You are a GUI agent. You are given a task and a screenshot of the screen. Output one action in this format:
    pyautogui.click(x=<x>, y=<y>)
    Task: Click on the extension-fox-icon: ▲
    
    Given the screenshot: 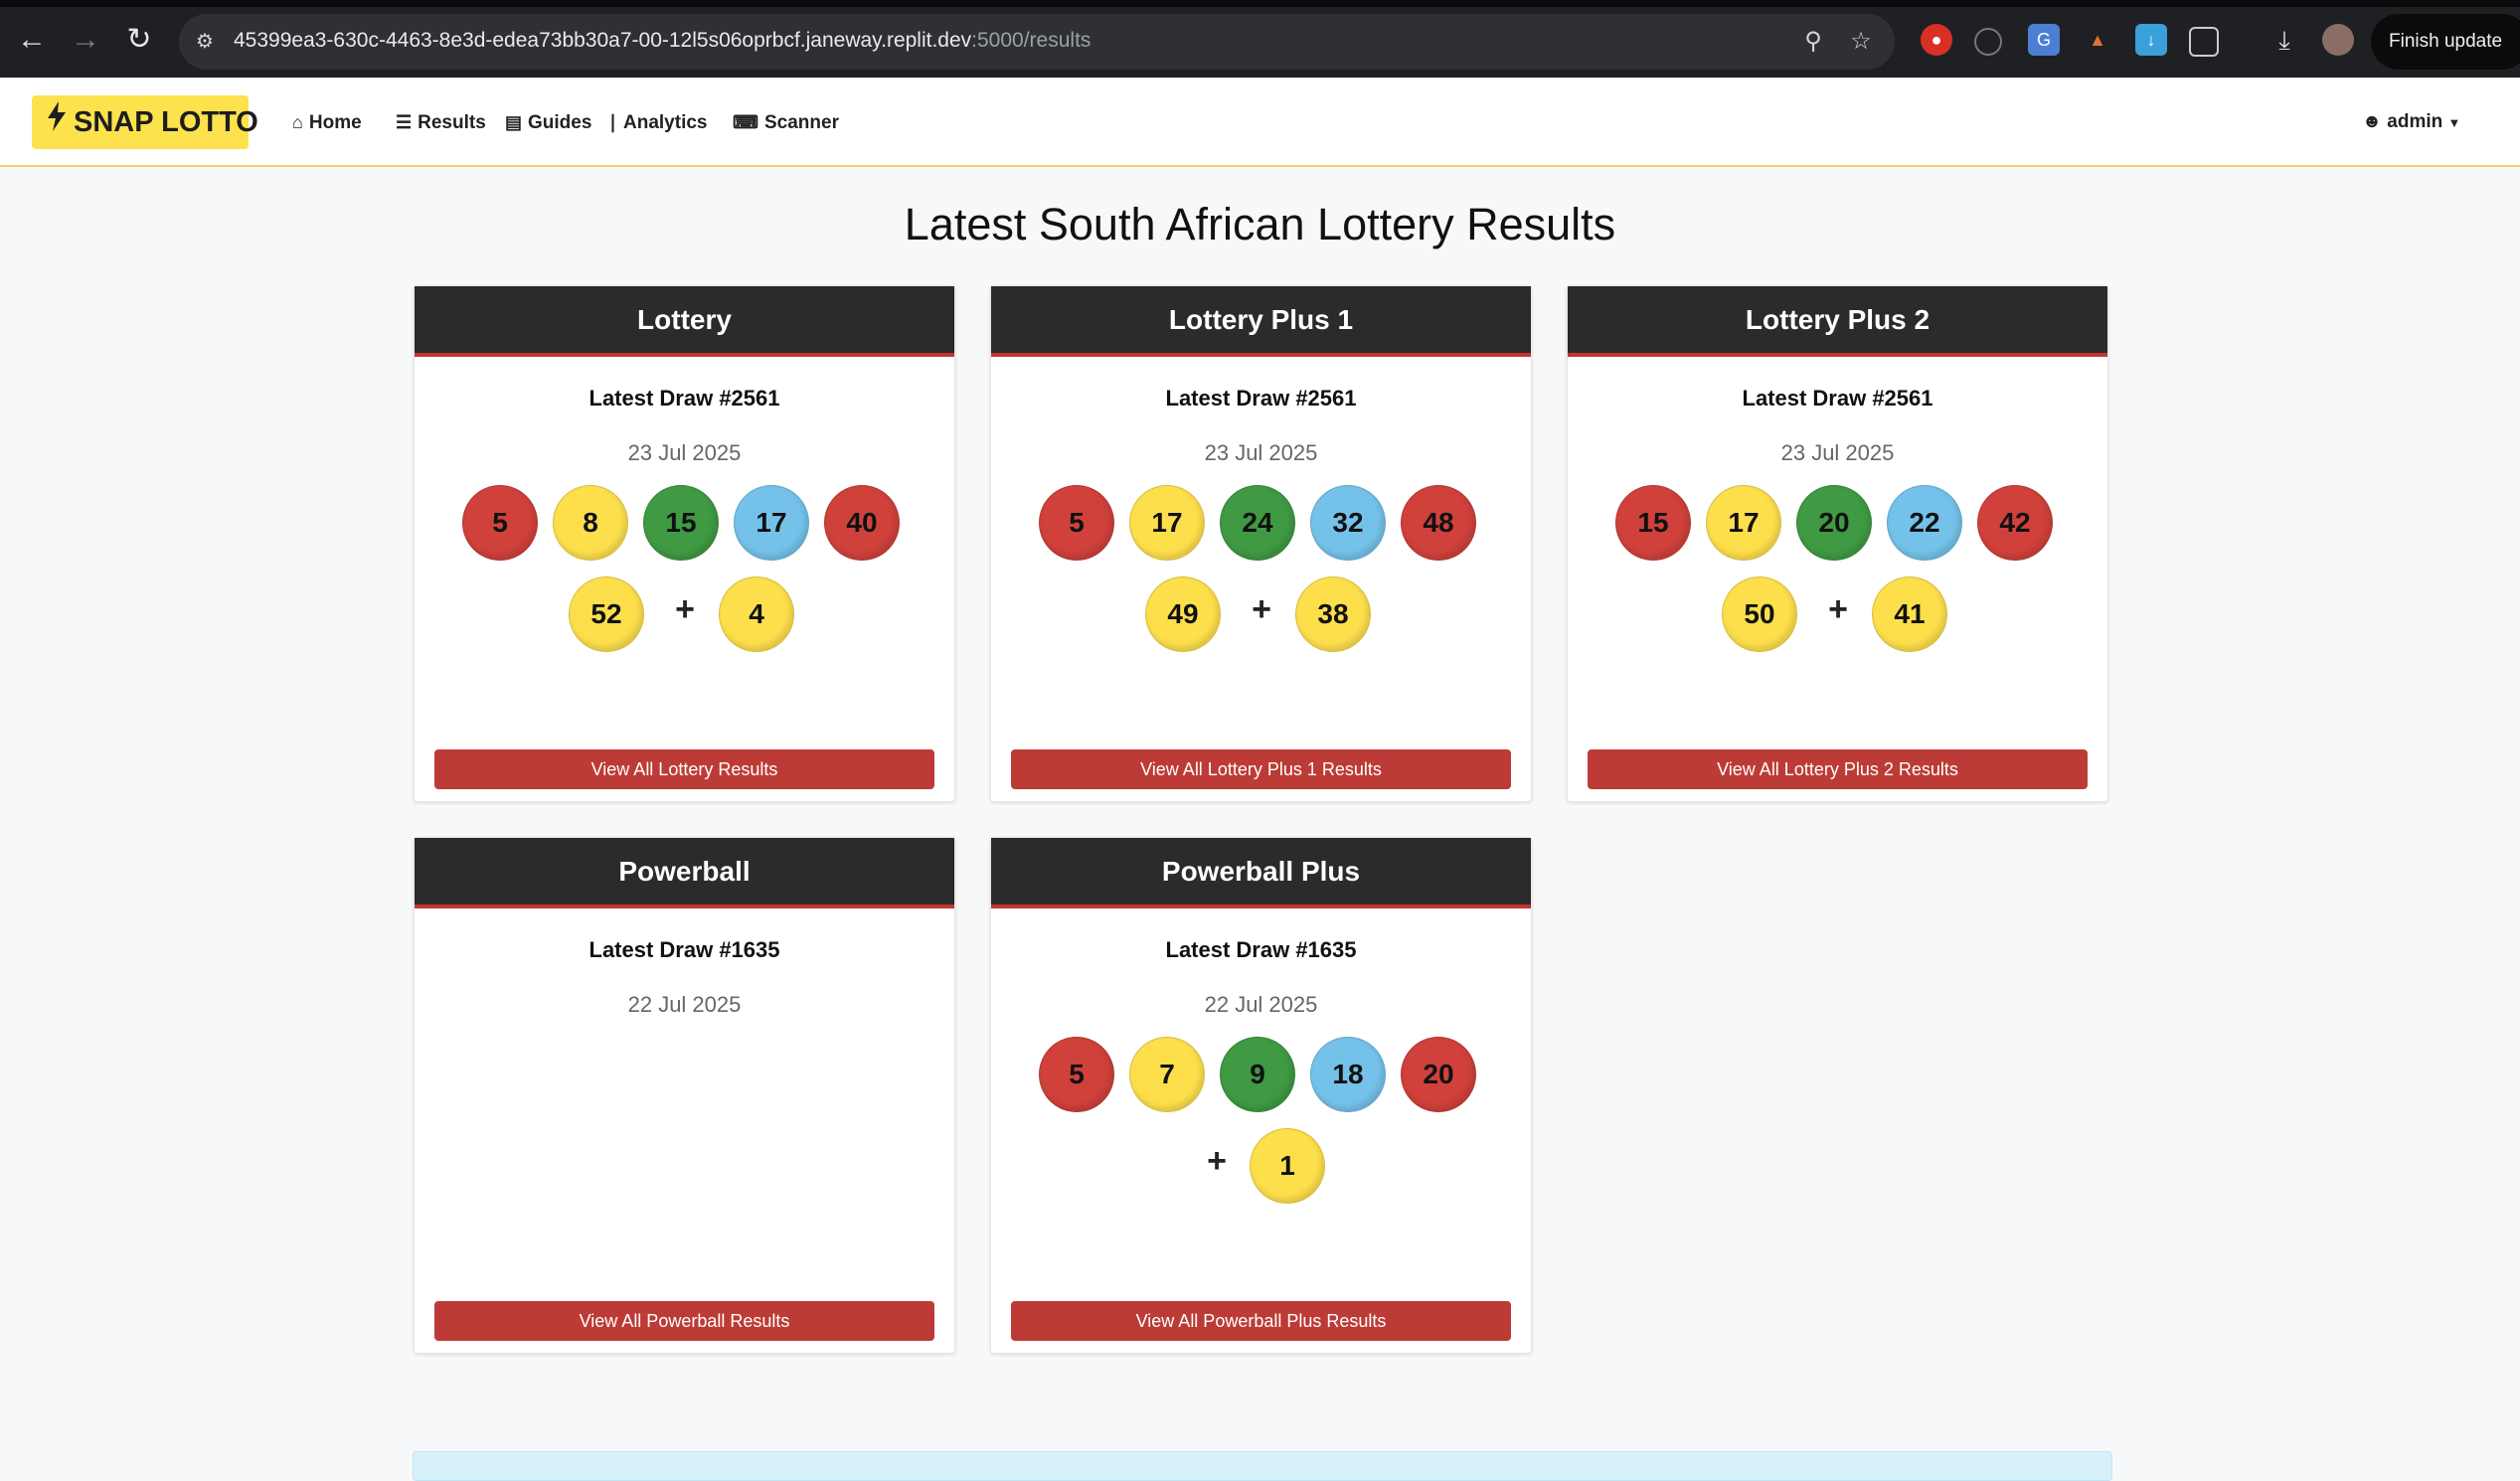 What is the action you would take?
    pyautogui.click(x=2097, y=40)
    